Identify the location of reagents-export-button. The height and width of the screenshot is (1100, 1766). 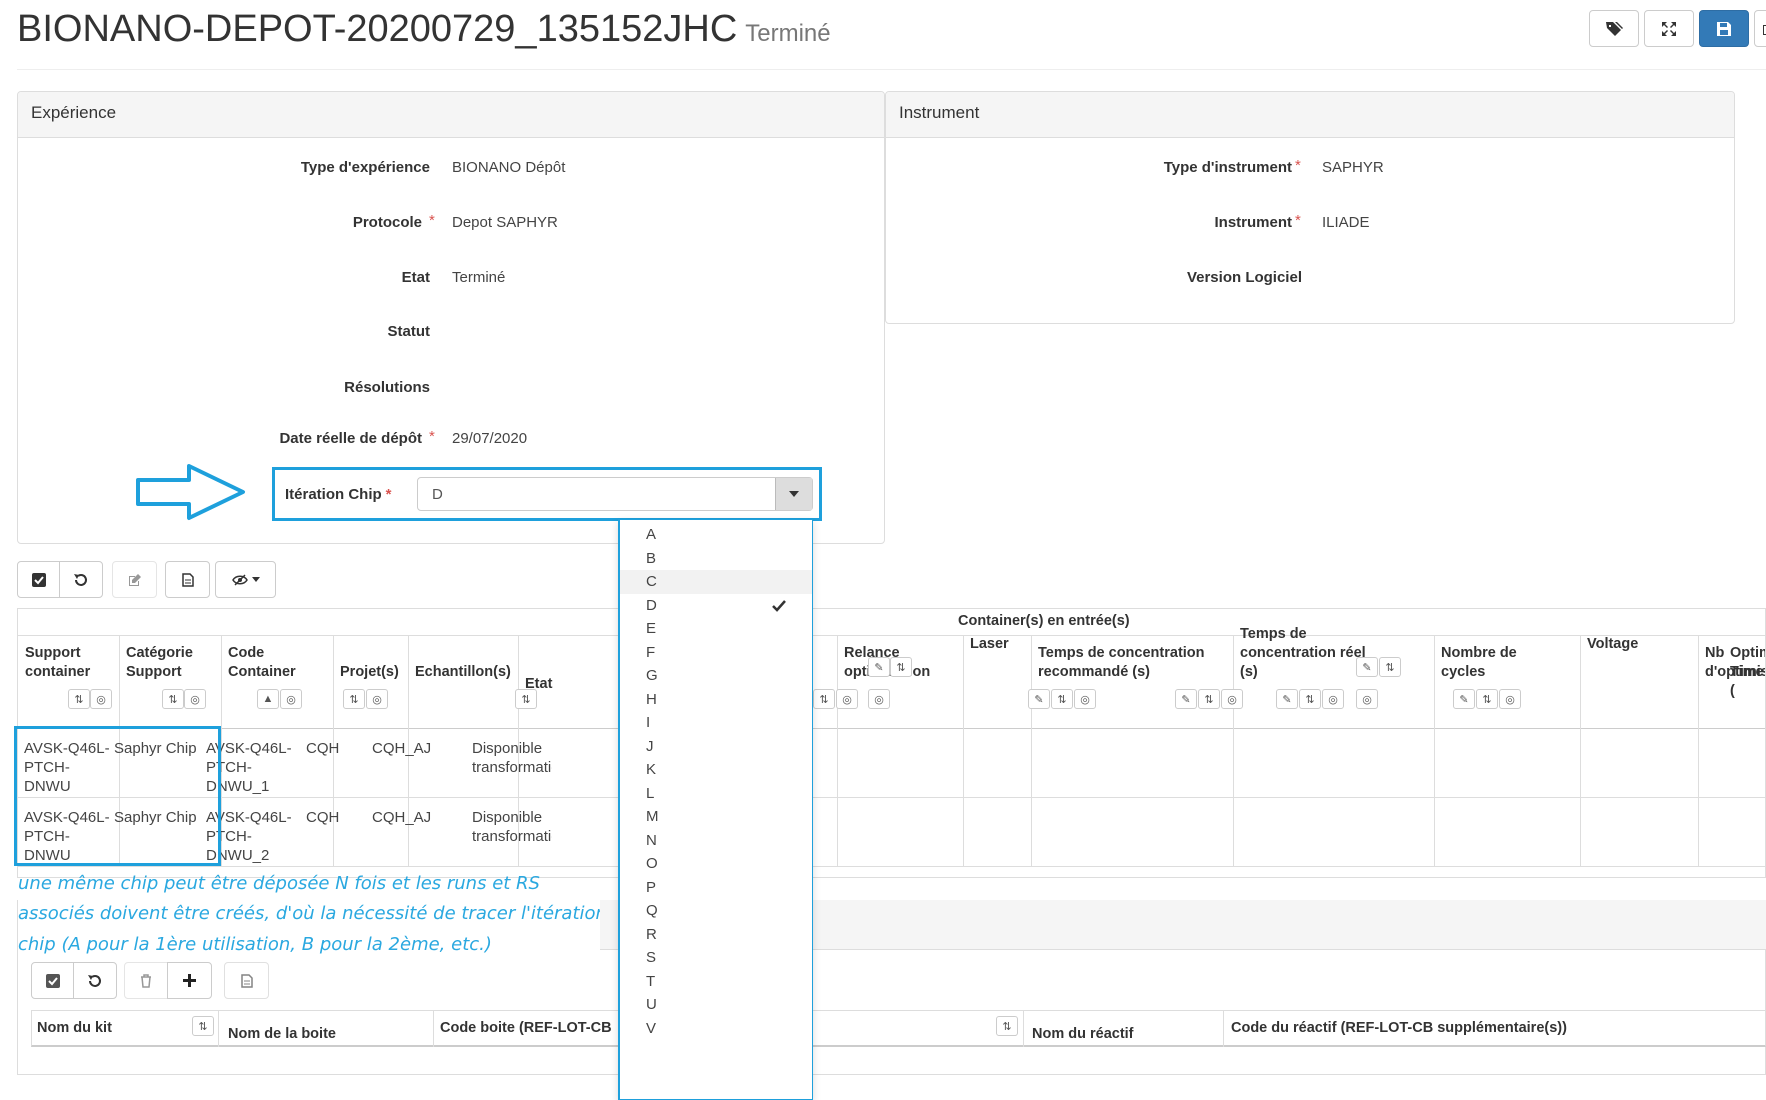
(246, 980).